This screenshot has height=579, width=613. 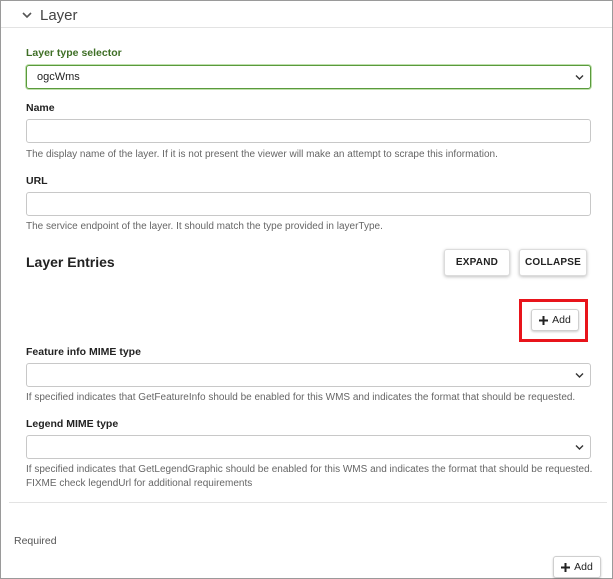 I want to click on add-label: Add, so click(x=583, y=567).